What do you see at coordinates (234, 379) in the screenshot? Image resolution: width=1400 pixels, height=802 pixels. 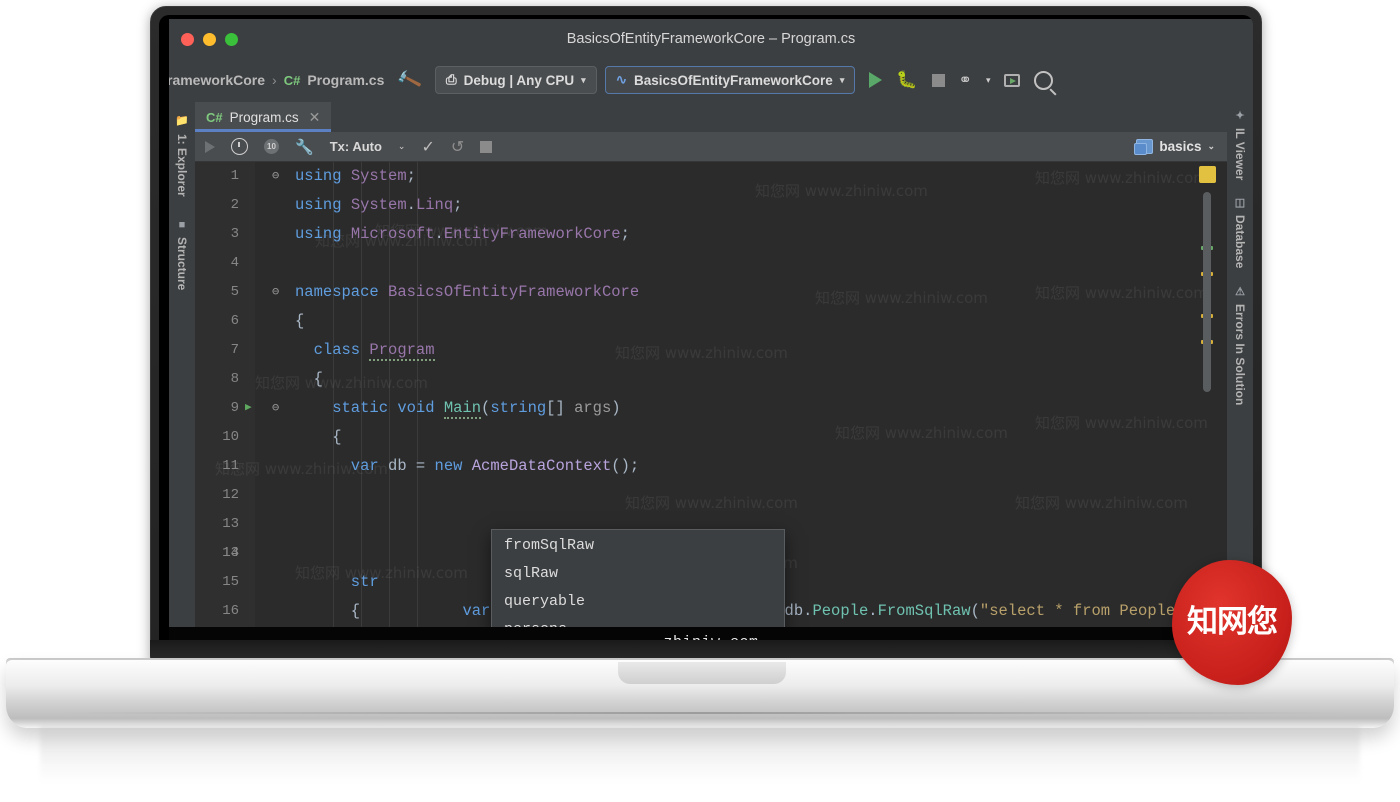 I see `line-number: 8` at bounding box center [234, 379].